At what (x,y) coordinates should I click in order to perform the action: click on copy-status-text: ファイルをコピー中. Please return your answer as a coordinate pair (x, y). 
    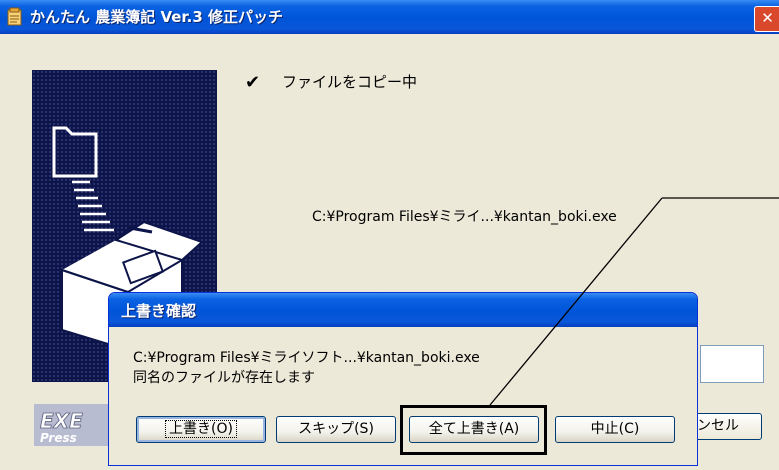
    Looking at the image, I should click on (350, 82).